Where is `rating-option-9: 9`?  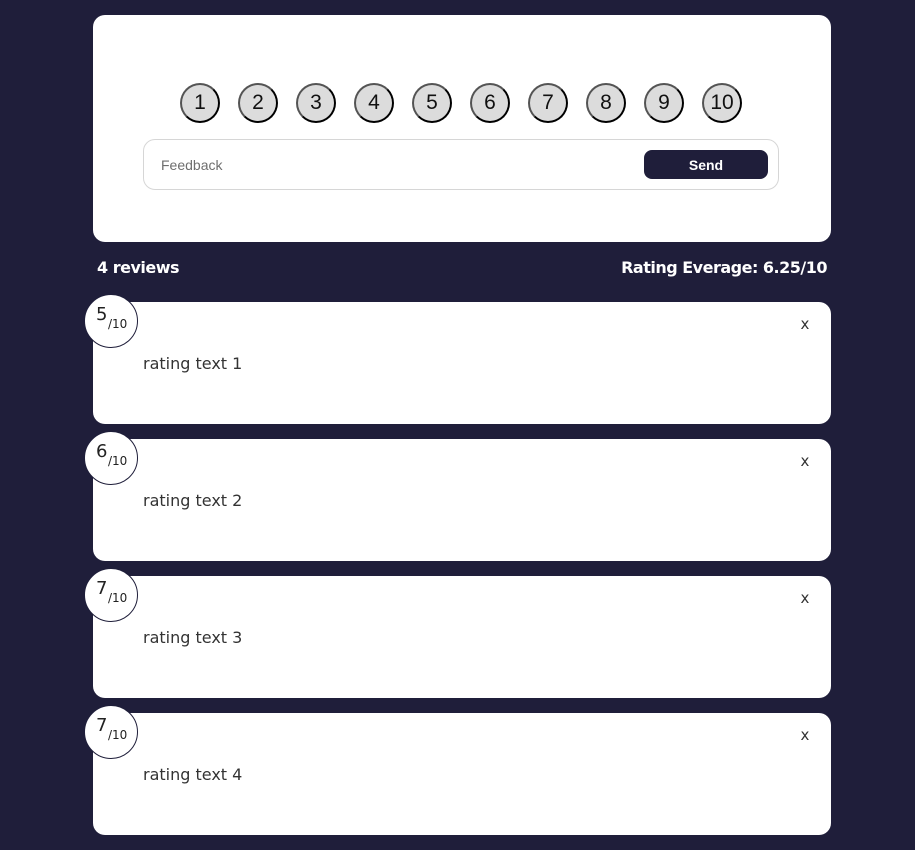 rating-option-9: 9 is located at coordinates (664, 103).